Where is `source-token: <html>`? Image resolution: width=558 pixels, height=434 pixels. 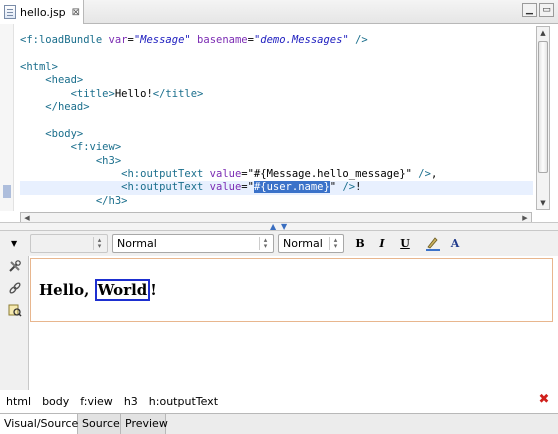
source-token: <html> is located at coordinates (39, 66).